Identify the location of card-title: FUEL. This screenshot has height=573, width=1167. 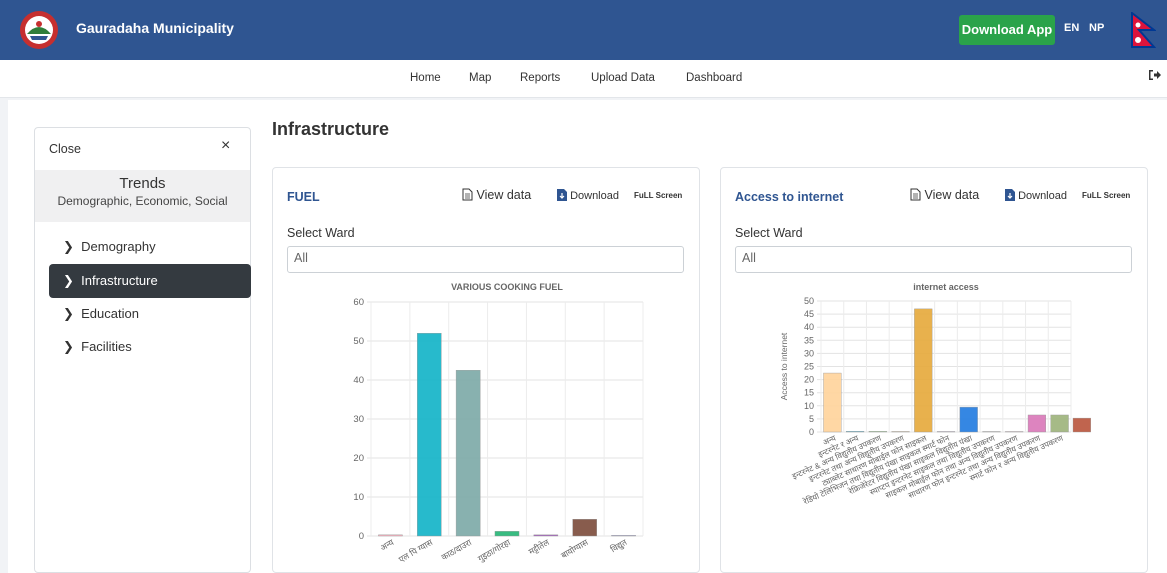
(303, 197).